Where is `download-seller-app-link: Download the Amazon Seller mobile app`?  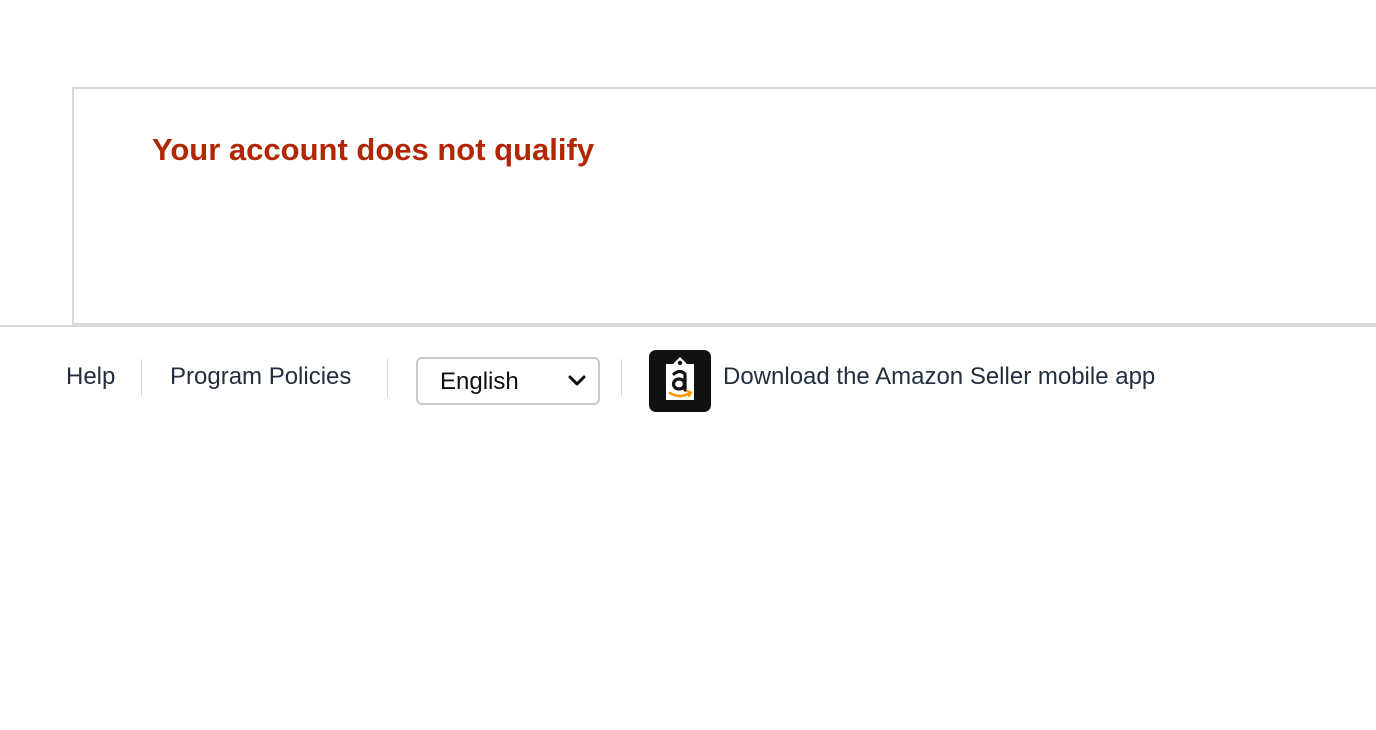
download-seller-app-link: Download the Amazon Seller mobile app is located at coordinates (939, 377).